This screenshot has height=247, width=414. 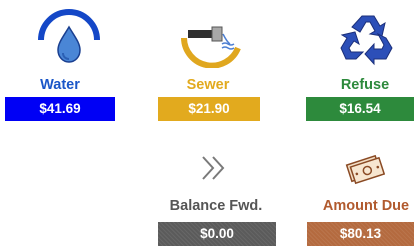 What do you see at coordinates (213, 168) in the screenshot?
I see `double-chevron-right-icon` at bounding box center [213, 168].